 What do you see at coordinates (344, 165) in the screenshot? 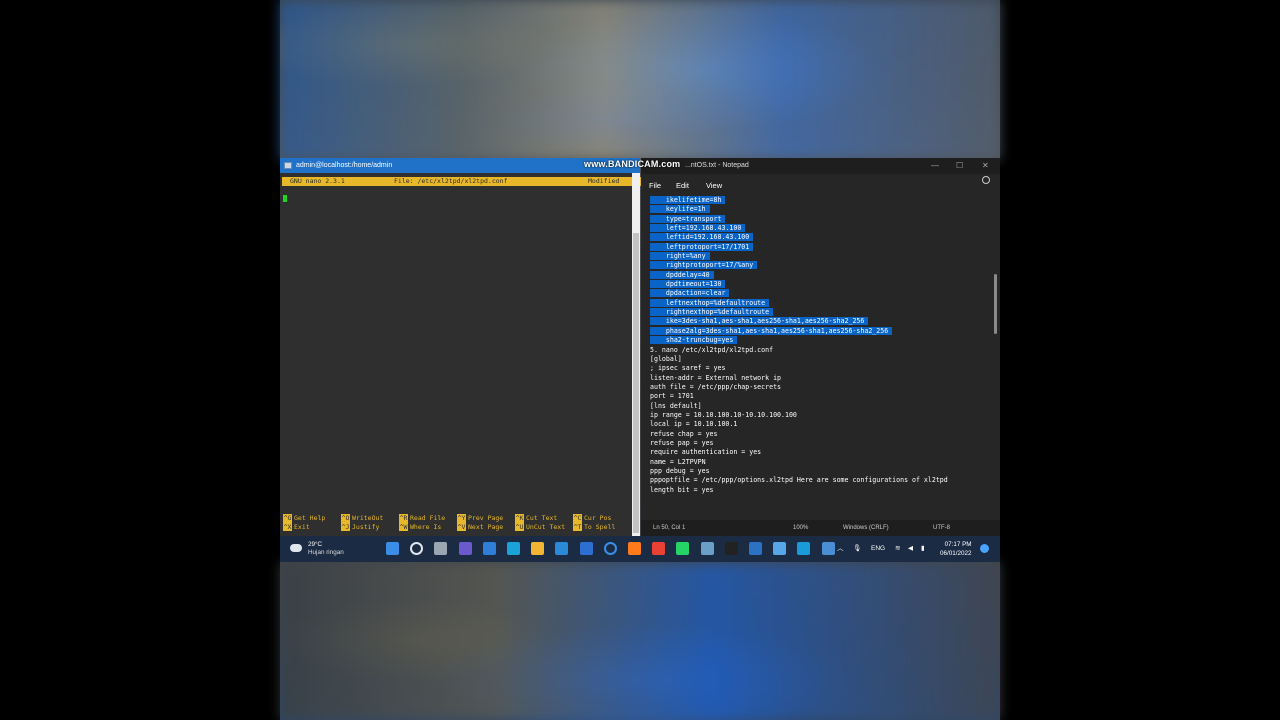
I see `putty-title: admin@localhost:/home/admin` at bounding box center [344, 165].